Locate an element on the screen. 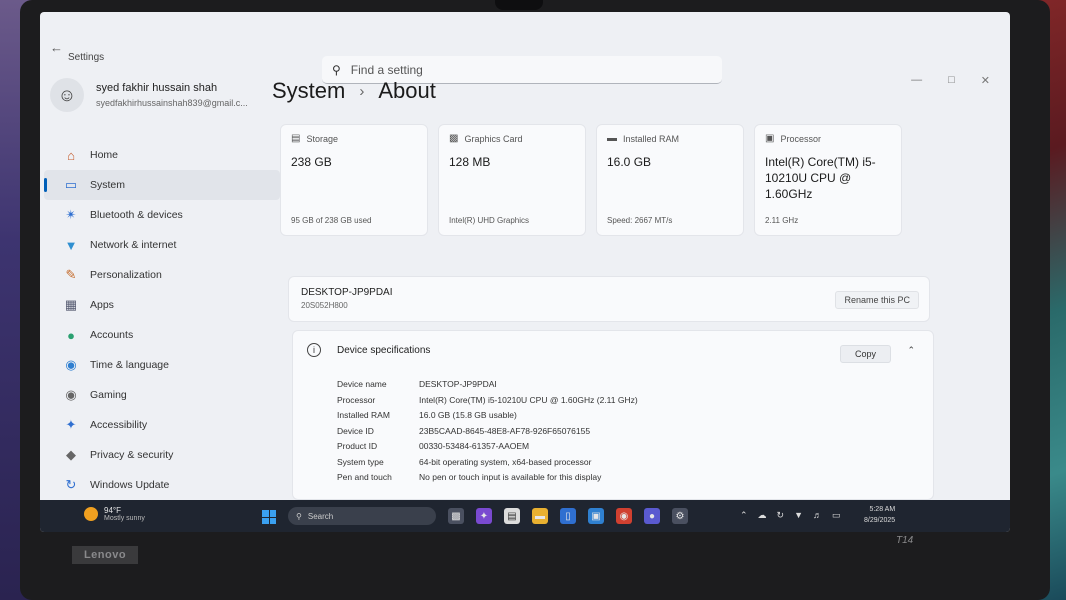 The image size is (1066, 600). close-icon: ✕ is located at coordinates (985, 80).